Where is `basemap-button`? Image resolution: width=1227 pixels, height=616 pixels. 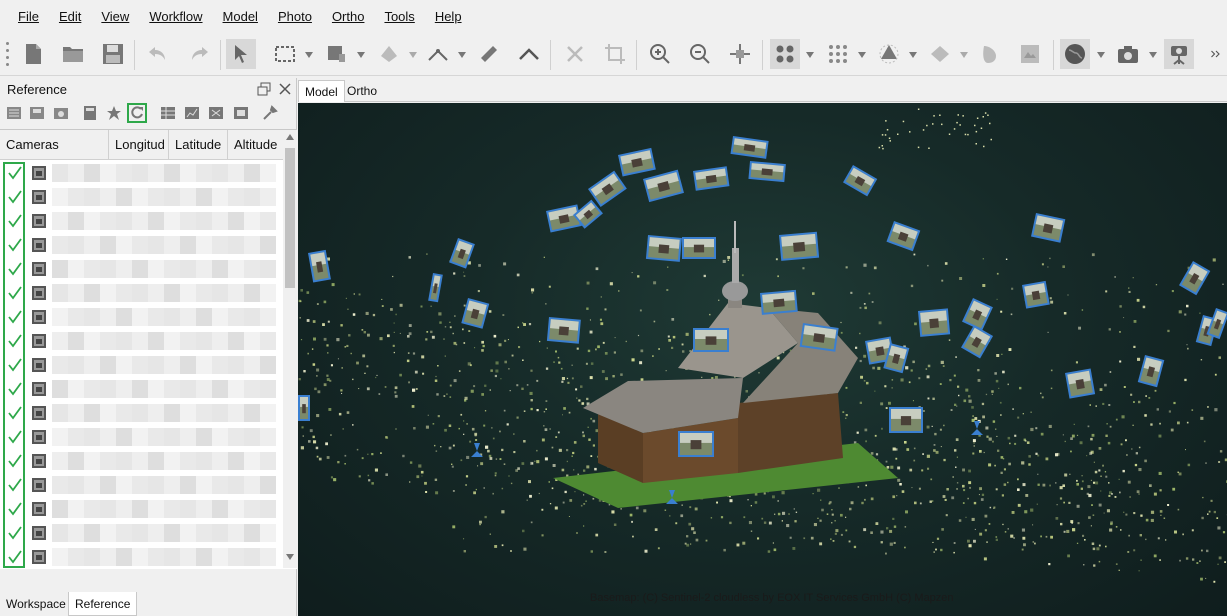
basemap-button is located at coordinates (1075, 54).